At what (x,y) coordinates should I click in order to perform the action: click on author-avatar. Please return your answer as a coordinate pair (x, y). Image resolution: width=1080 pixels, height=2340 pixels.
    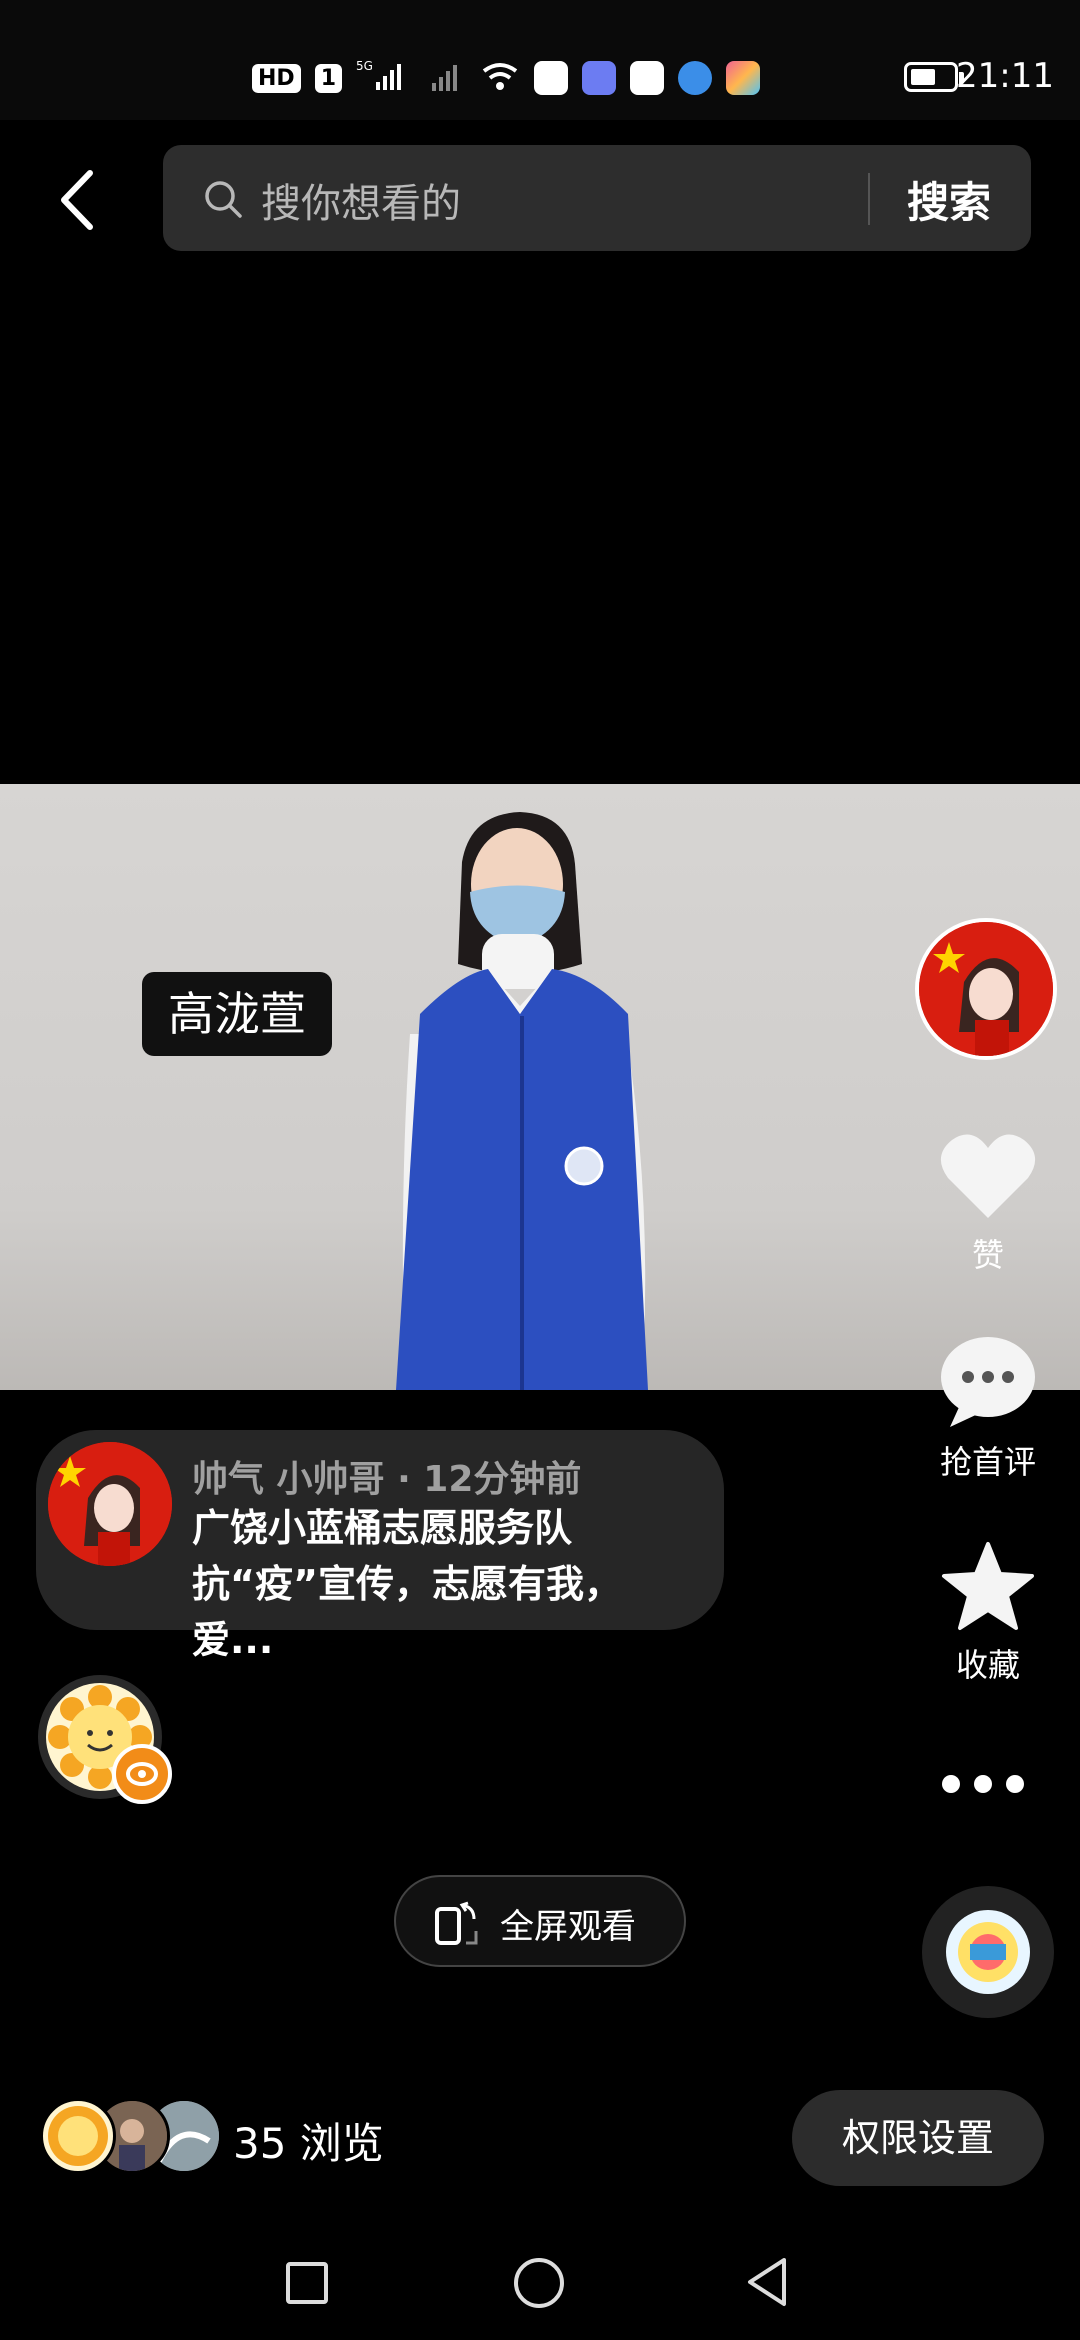
    Looking at the image, I should click on (110, 1504).